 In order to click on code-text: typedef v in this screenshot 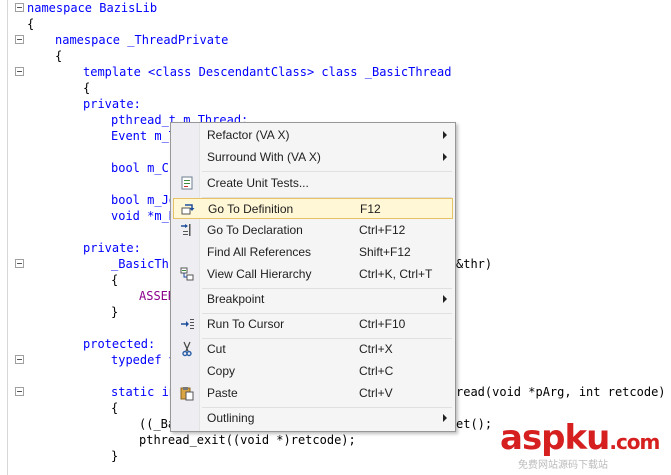, I will do `click(144, 360)`.